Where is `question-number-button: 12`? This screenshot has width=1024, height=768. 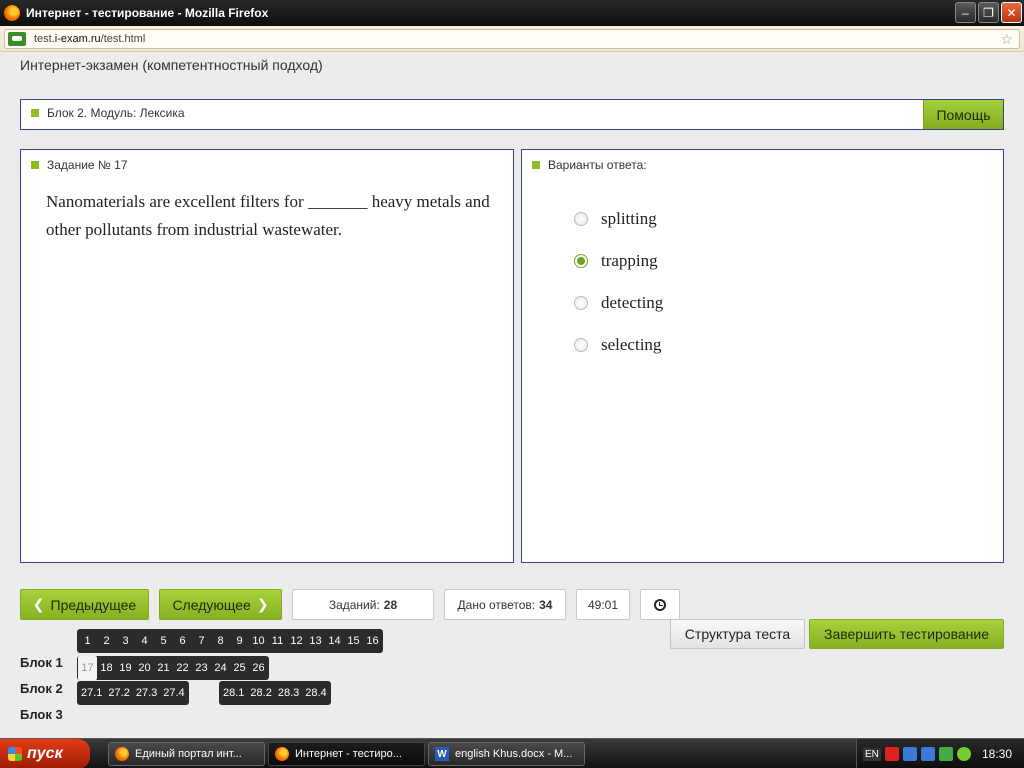 question-number-button: 12 is located at coordinates (296, 641).